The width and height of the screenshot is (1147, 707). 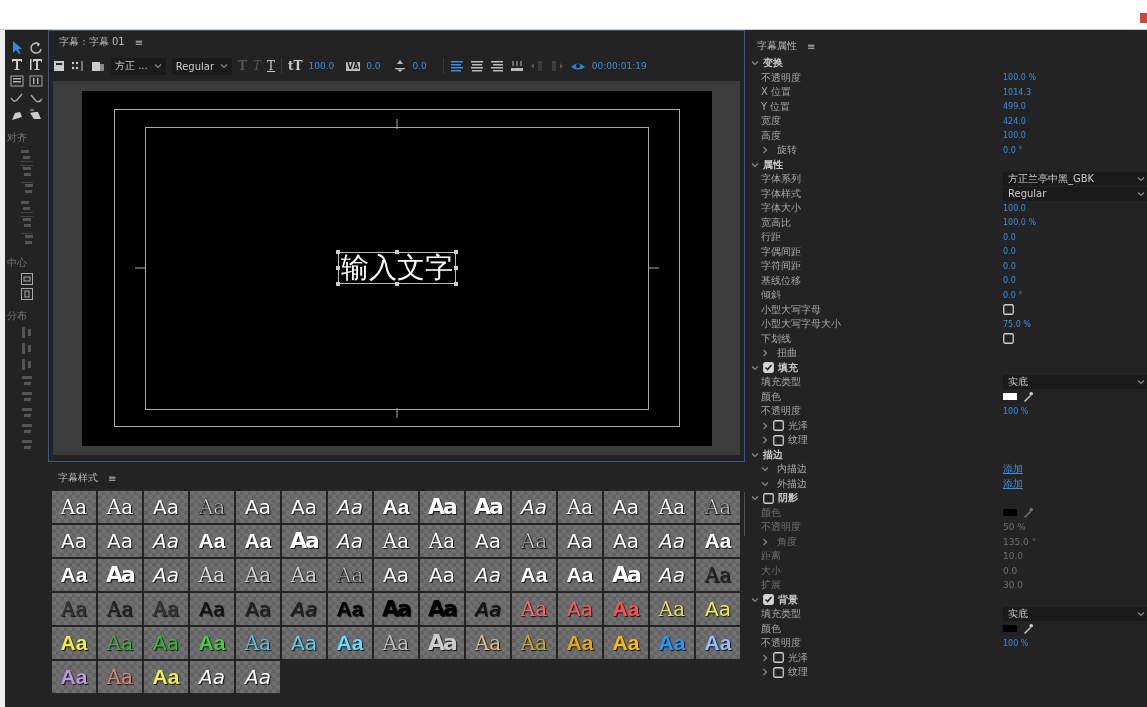 What do you see at coordinates (1013, 469) in the screenshot?
I see `add-link: 添加` at bounding box center [1013, 469].